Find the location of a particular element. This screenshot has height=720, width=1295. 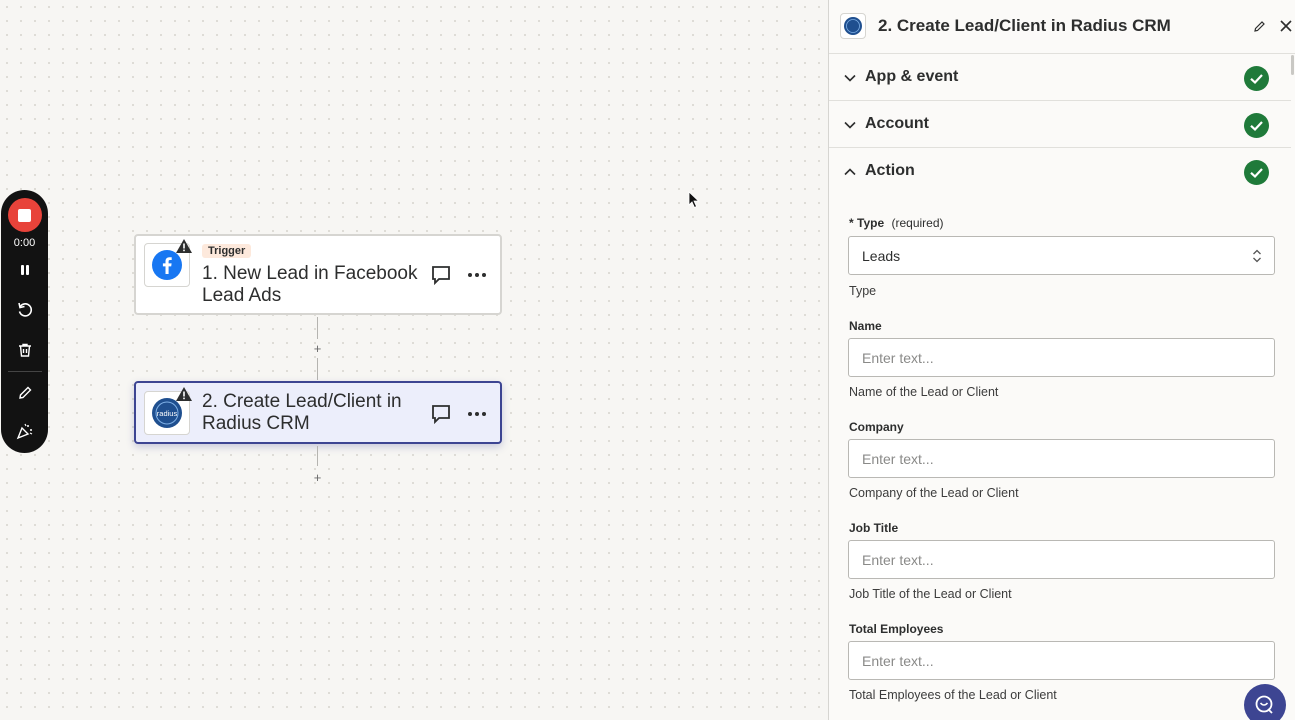

recording-timer: 0:00 is located at coordinates (24, 243).